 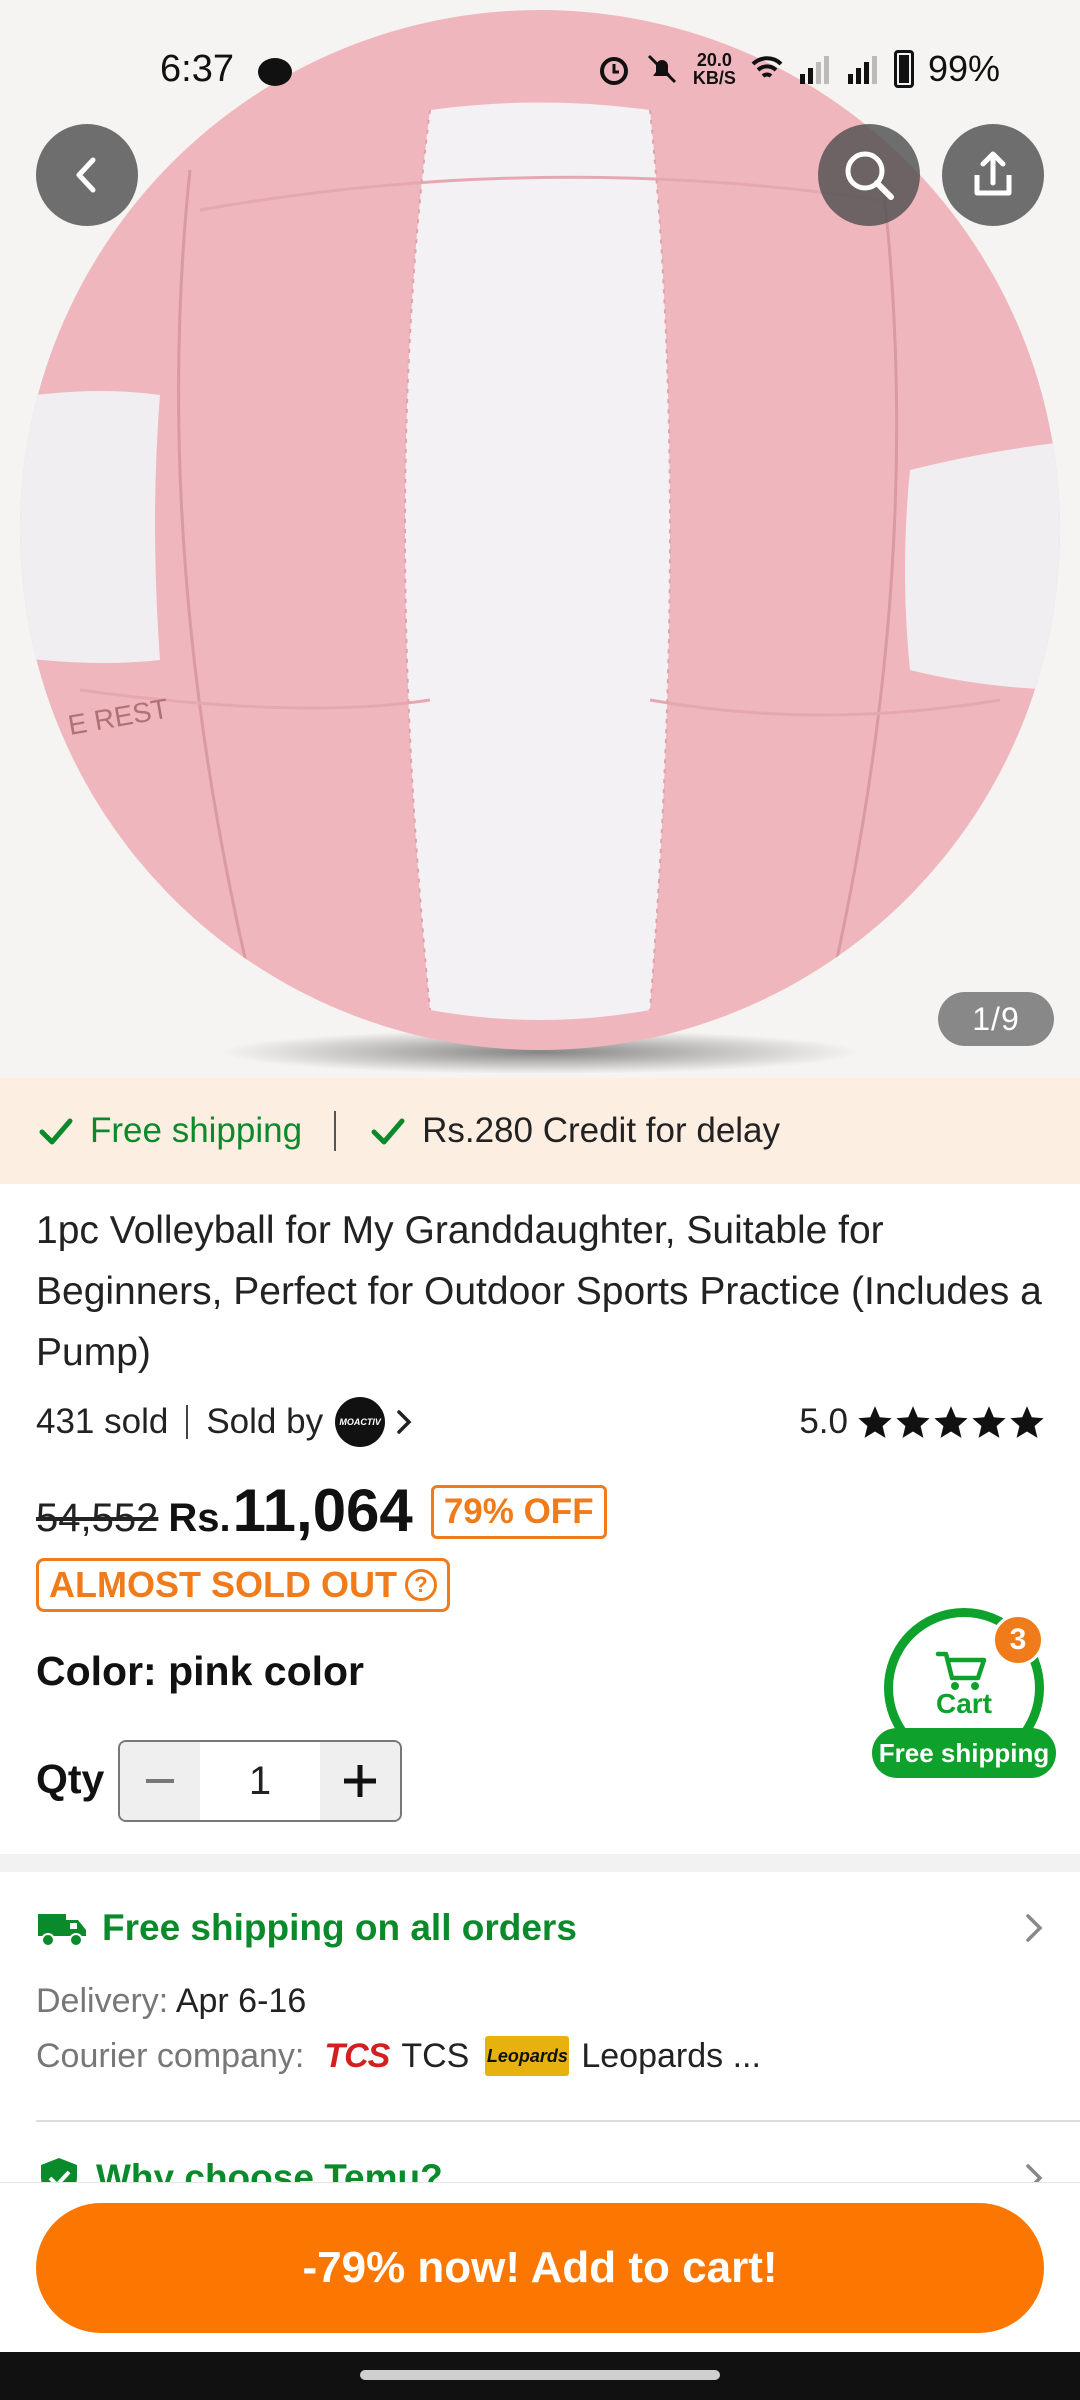 I want to click on quantity-stepper: 1, so click(x=260, y=1781).